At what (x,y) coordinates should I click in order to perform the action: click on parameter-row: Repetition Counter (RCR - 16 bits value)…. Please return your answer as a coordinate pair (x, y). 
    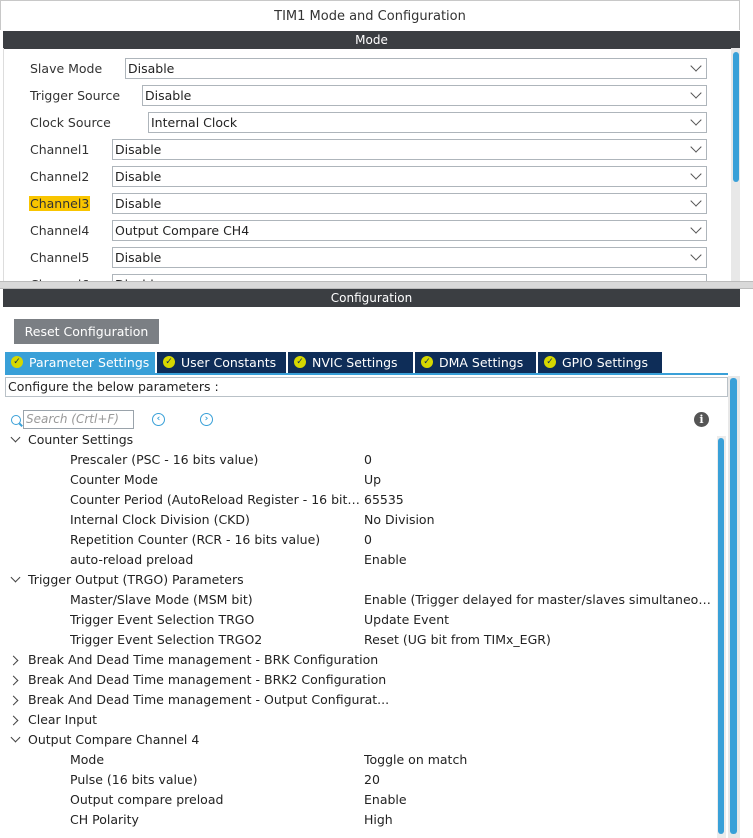
    Looking at the image, I should click on (361, 540).